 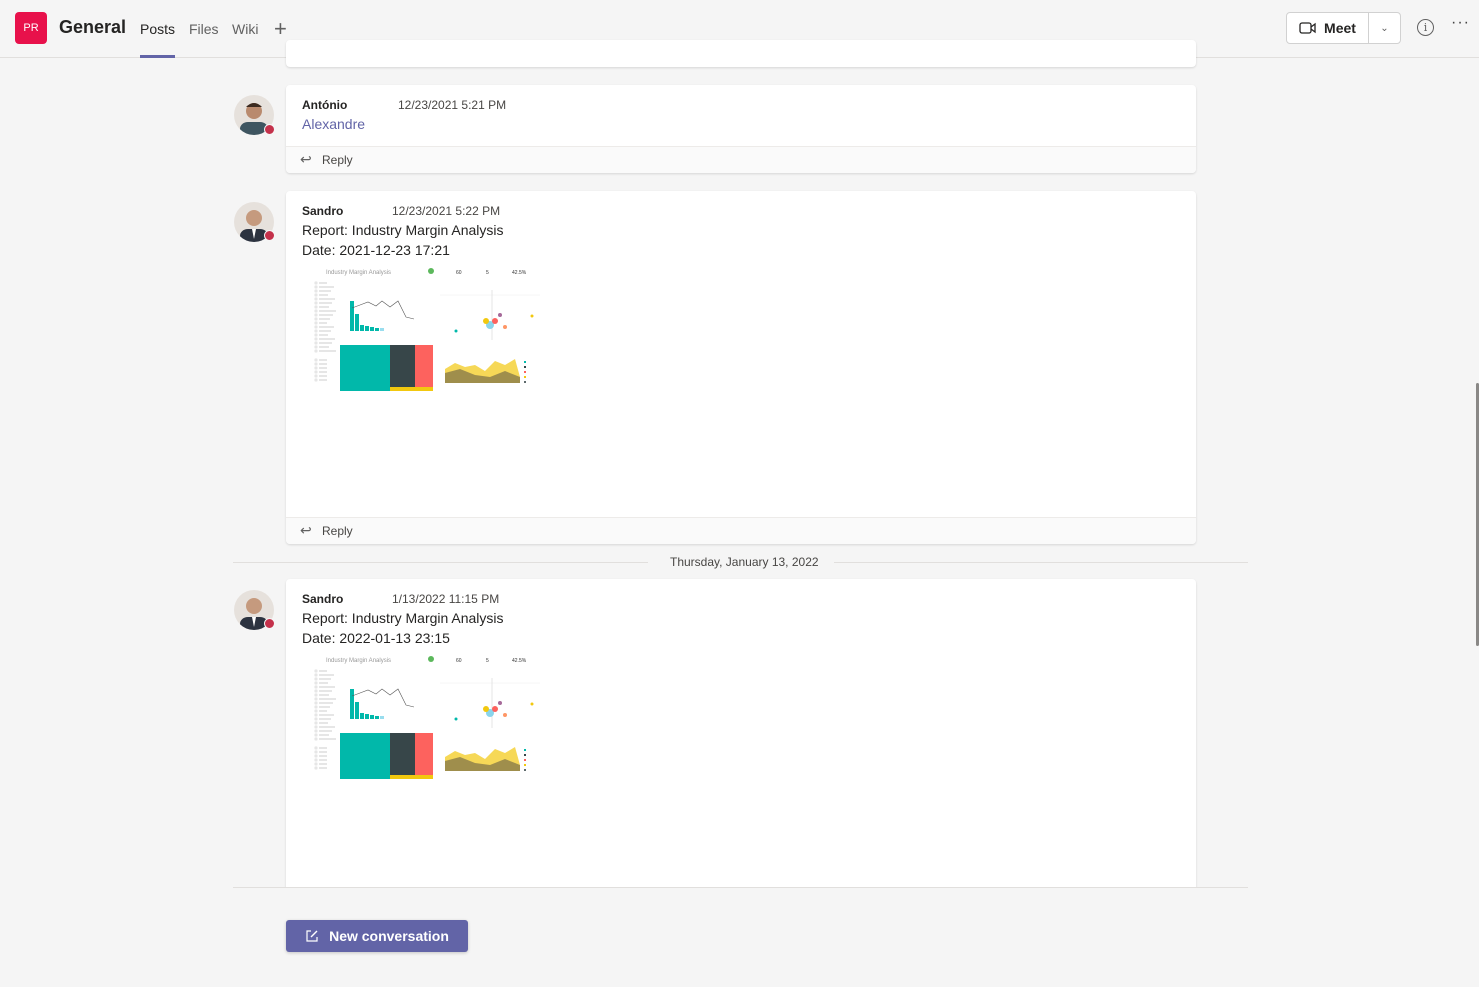 What do you see at coordinates (452, 105) in the screenshot?
I see `message-timestamp: 12/23/2021 5:21 PM` at bounding box center [452, 105].